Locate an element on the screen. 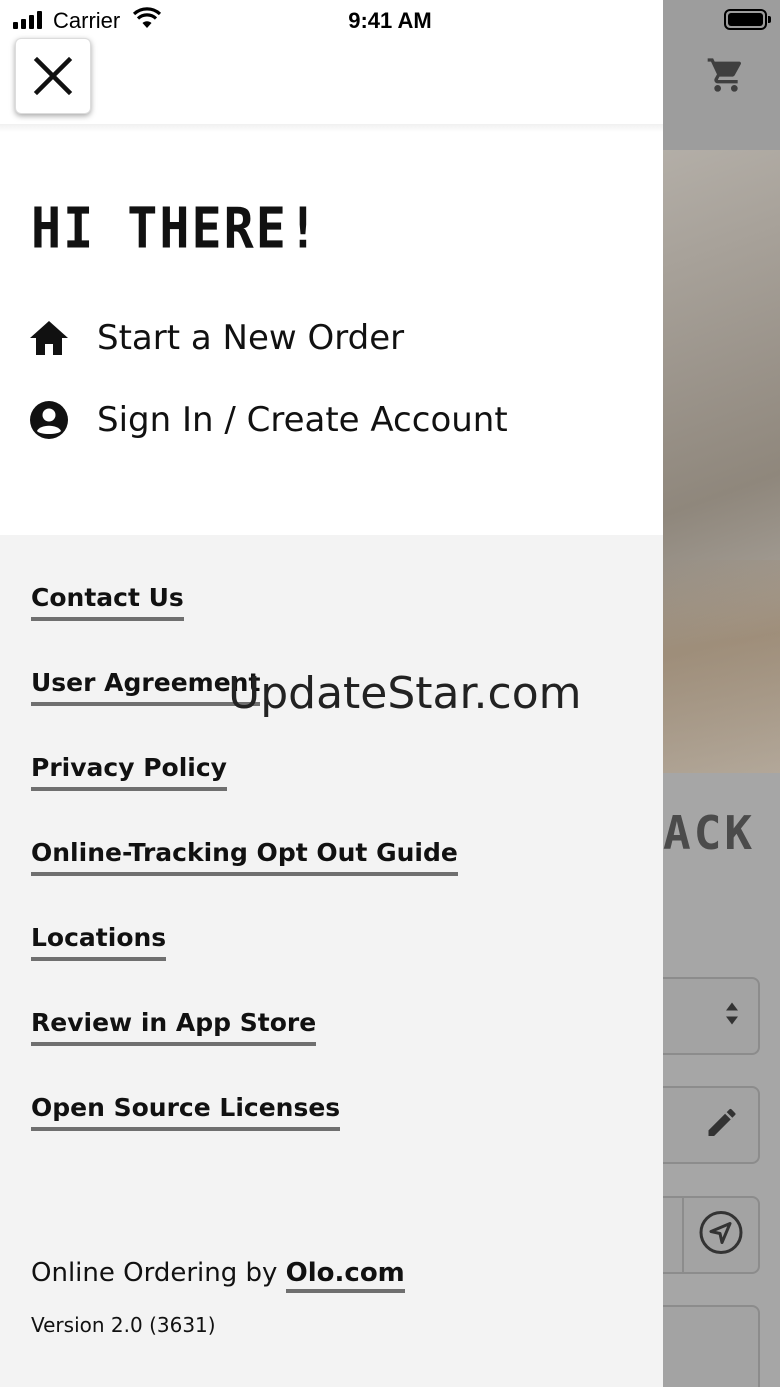 Image resolution: width=780 pixels, height=1387 pixels. opt-out-guide-link: Online-Tracking Opt Out Guide is located at coordinates (244, 856).